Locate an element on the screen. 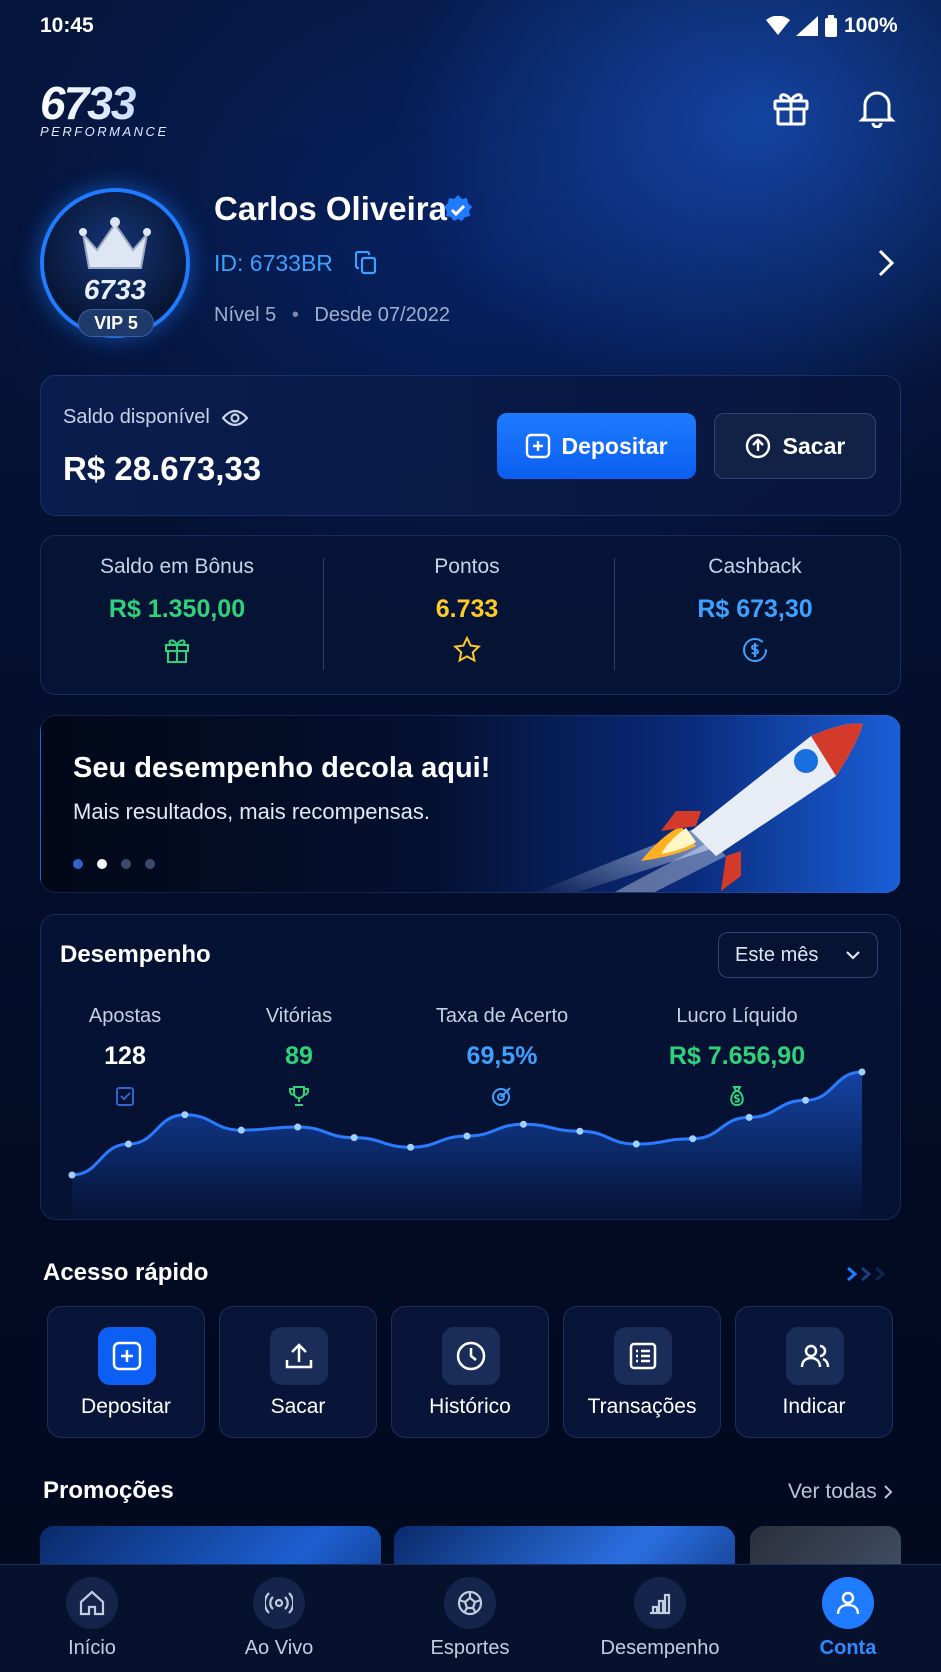  logo-sub: PERFORMANCE is located at coordinates (104, 131).